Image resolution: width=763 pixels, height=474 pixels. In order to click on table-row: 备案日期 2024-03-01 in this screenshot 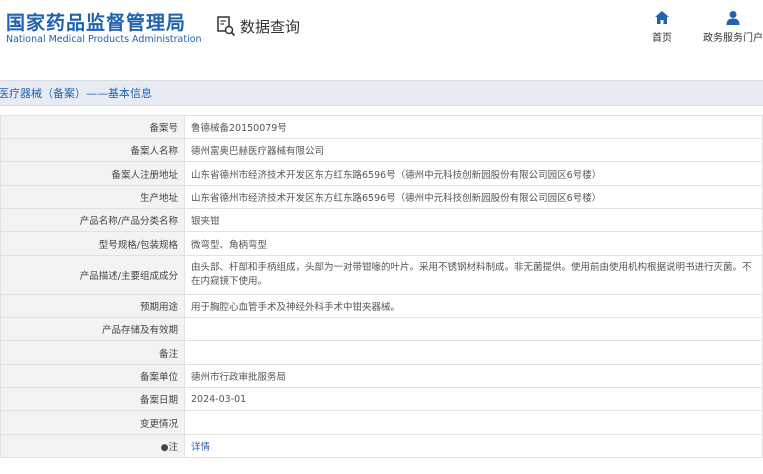, I will do `click(381, 399)`.